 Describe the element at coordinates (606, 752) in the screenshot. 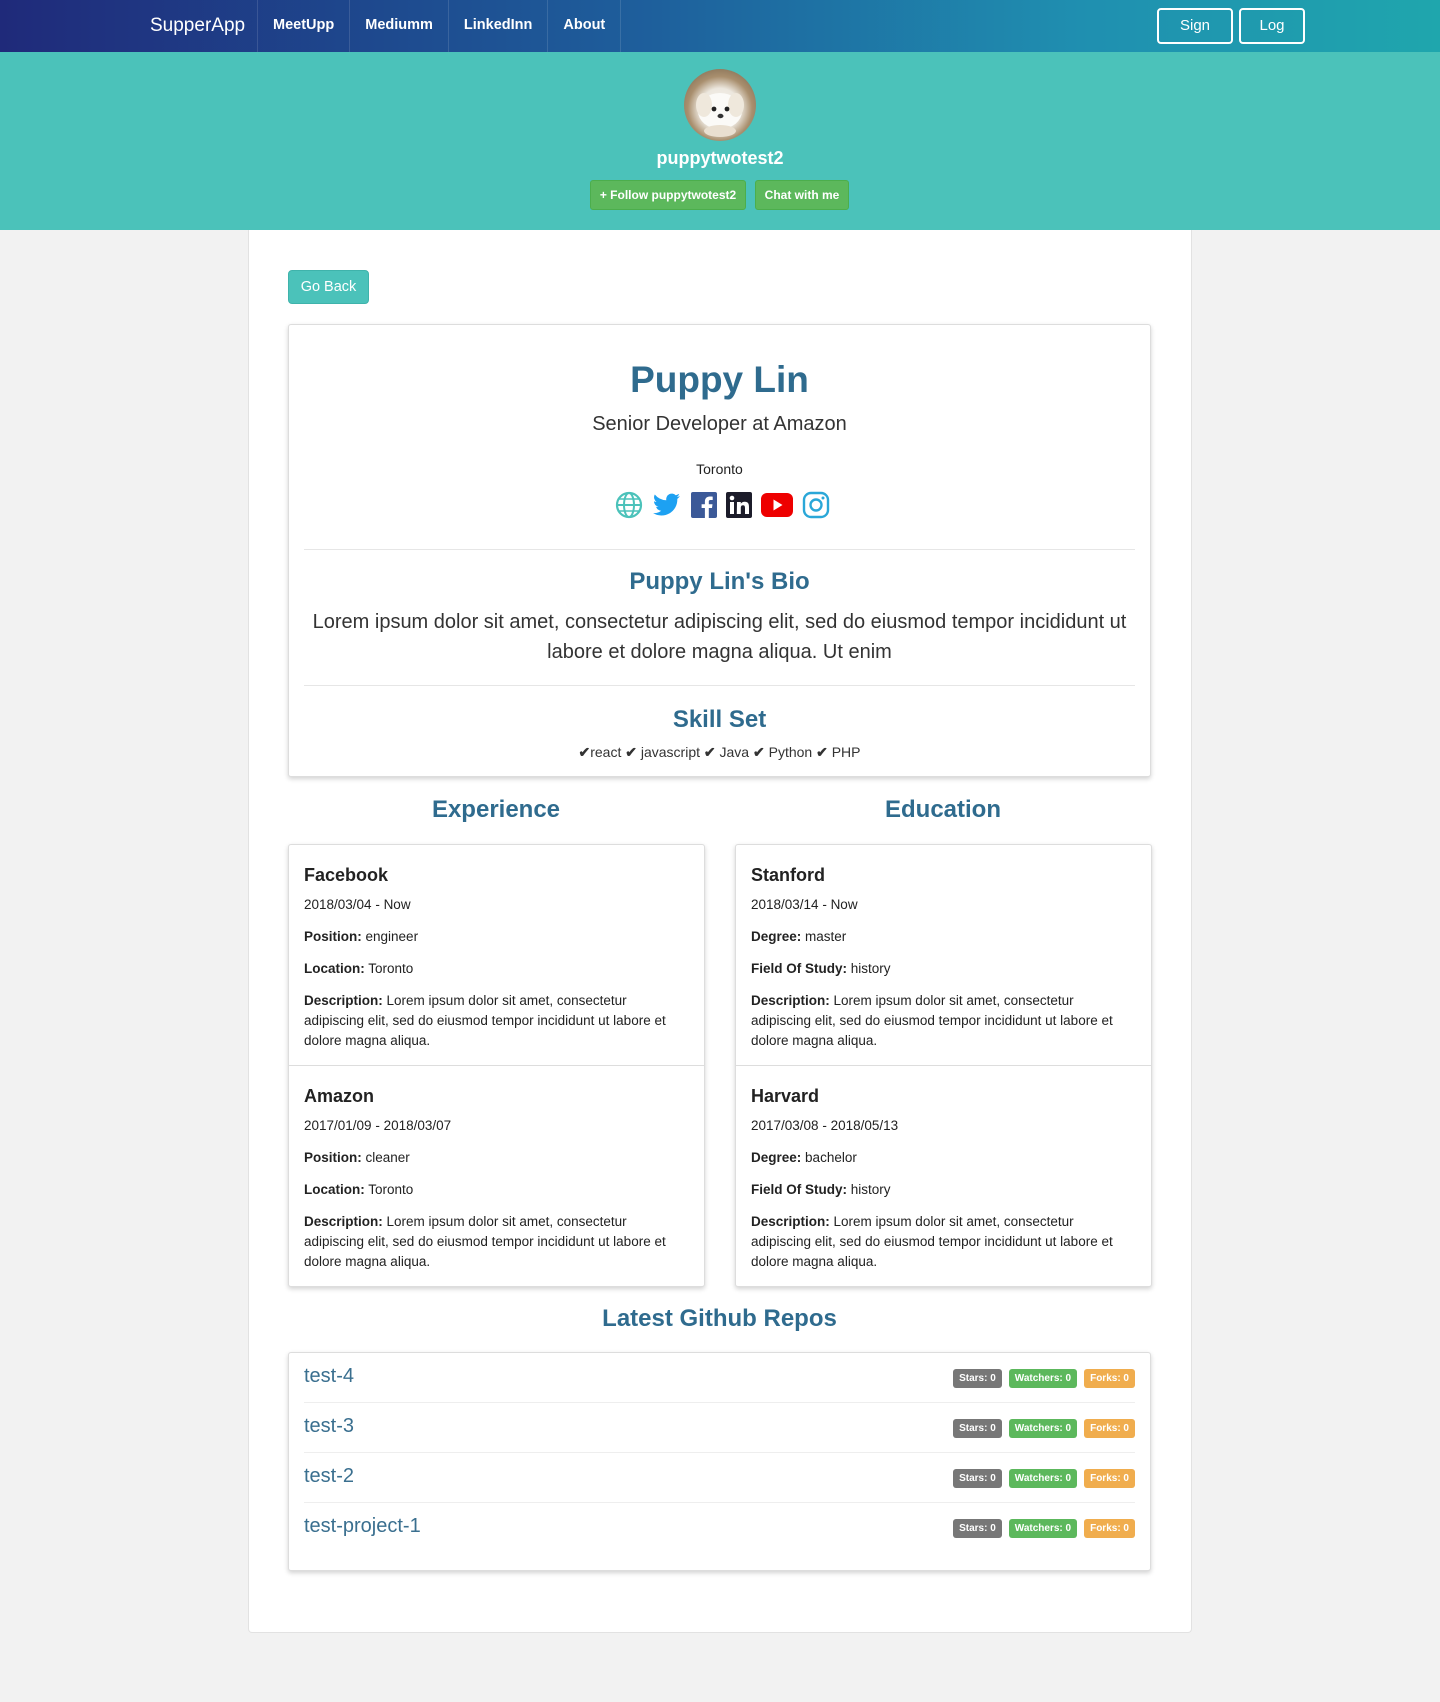

I see `skill-item: react` at that location.